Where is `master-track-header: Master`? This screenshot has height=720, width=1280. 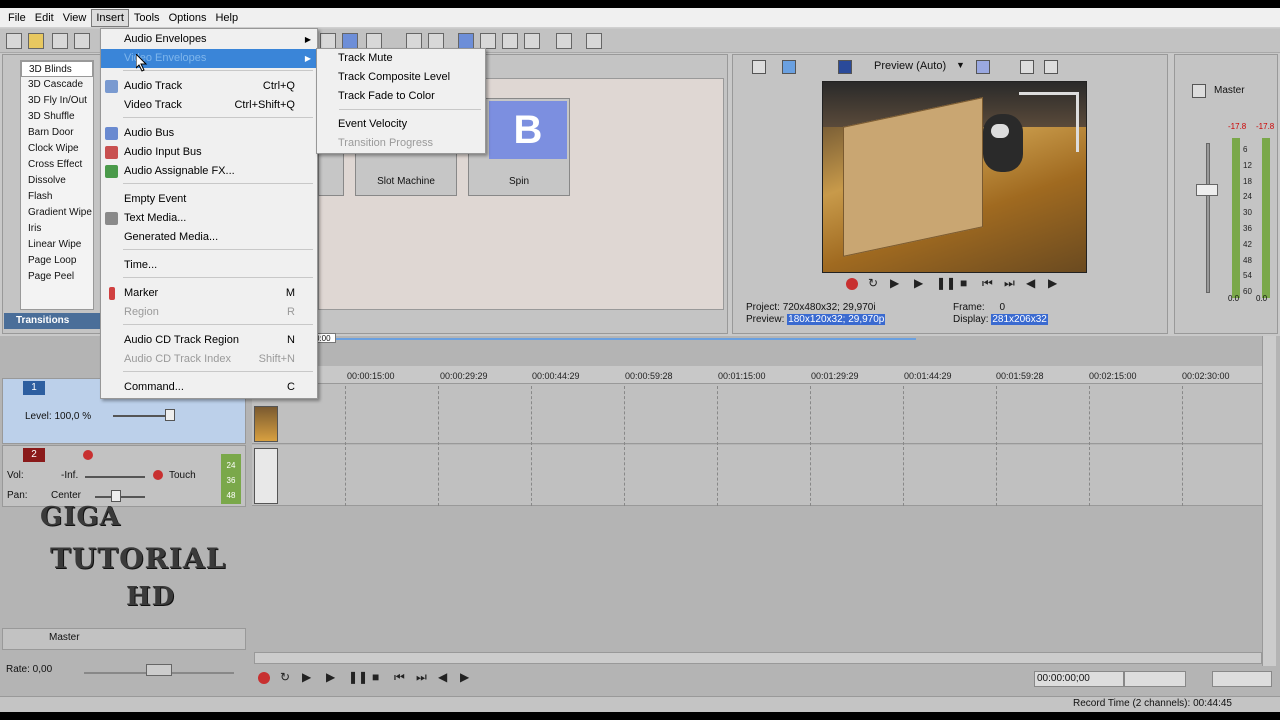
master-track-header: Master is located at coordinates (124, 639).